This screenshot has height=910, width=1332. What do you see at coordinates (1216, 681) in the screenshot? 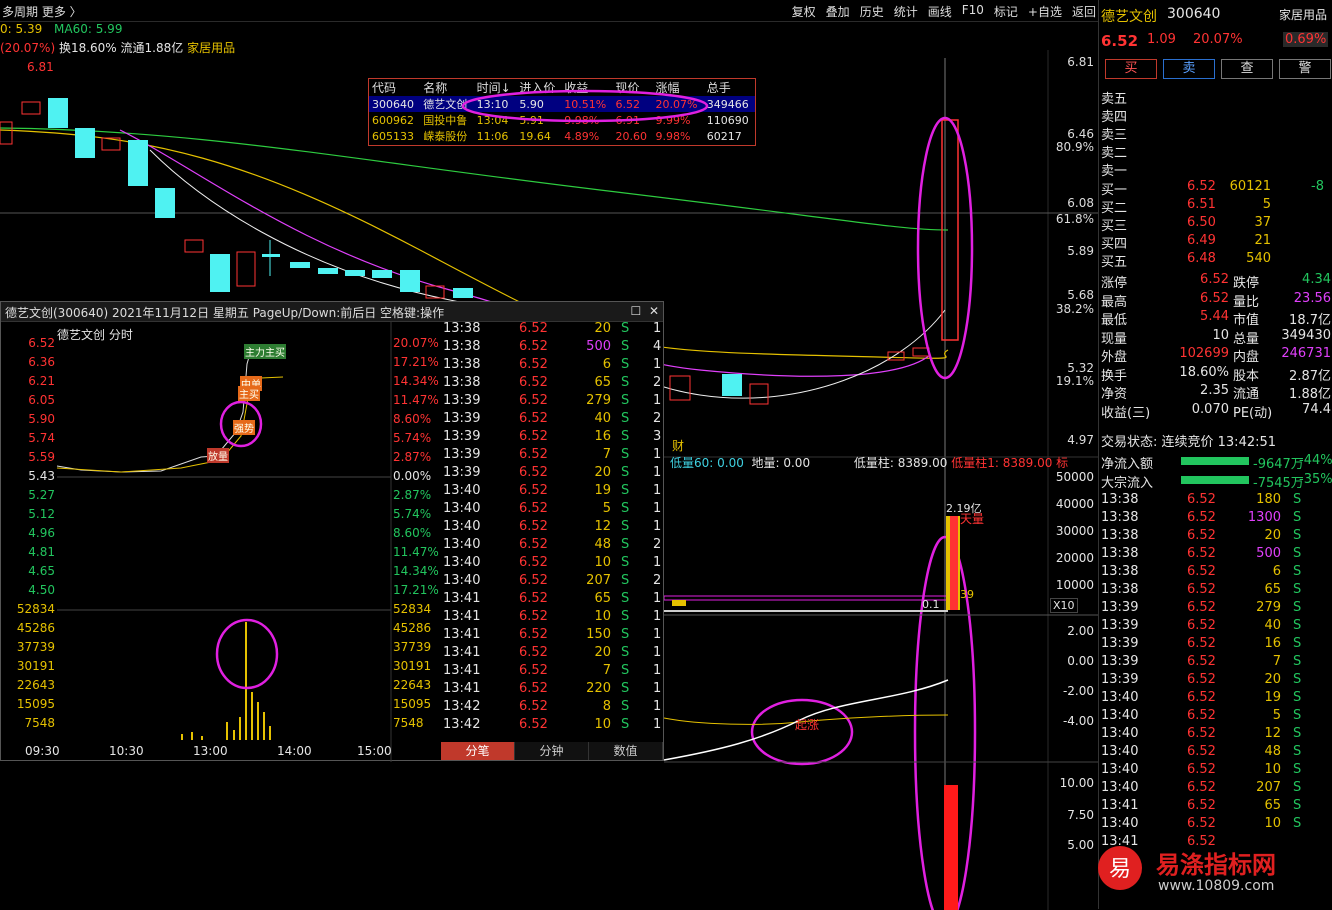
I see `rp-tick-row: 13:39 6.52 20 S` at bounding box center [1216, 681].